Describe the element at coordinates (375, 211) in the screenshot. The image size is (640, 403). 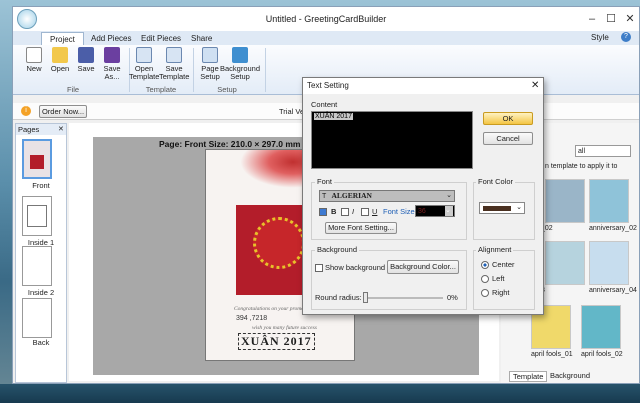
I see `underline-label: U` at that location.